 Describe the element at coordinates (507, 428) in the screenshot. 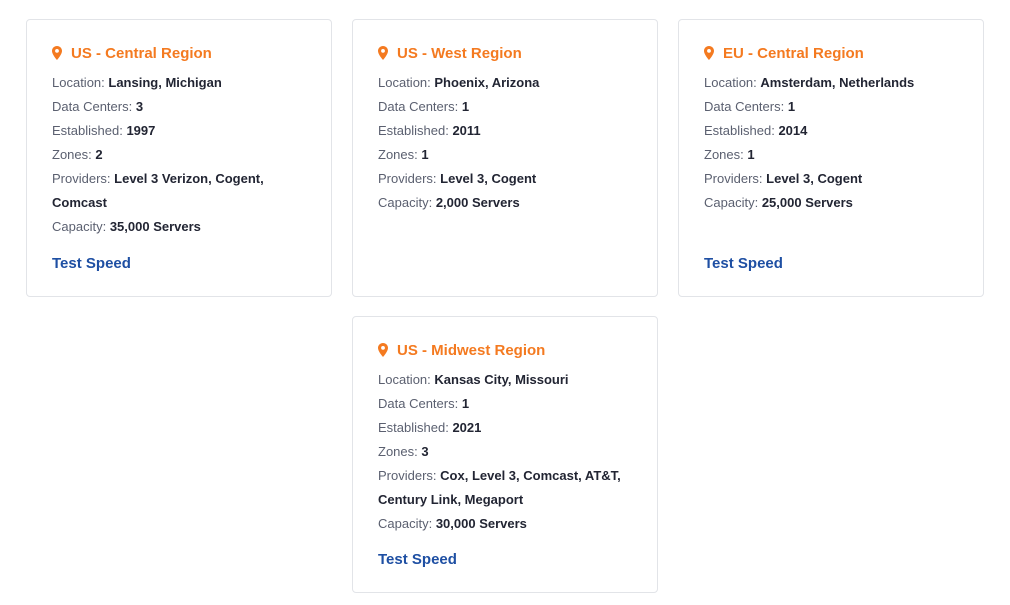

I see `established-row: Established: 2021` at that location.